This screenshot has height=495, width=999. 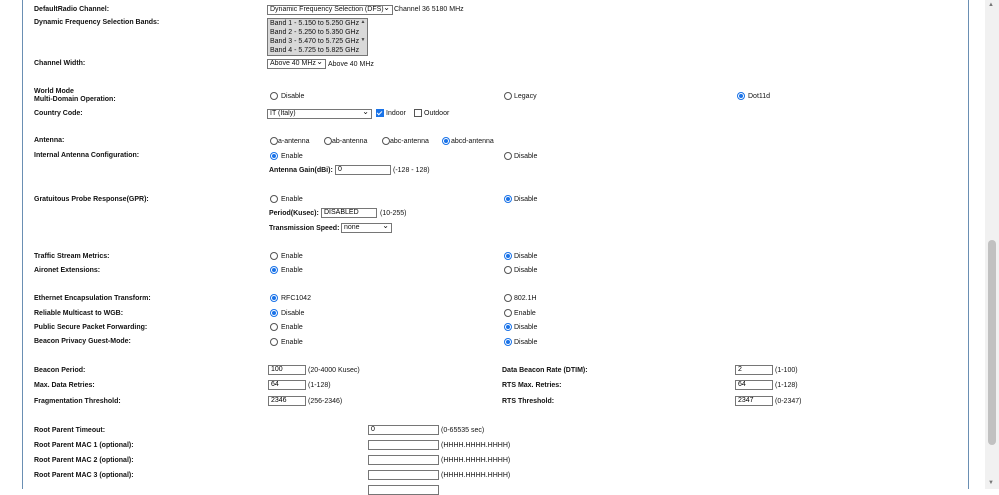 What do you see at coordinates (84, 475) in the screenshot?
I see `root-parent-mac3-label: Root Parent MAC 3 (optional):` at bounding box center [84, 475].